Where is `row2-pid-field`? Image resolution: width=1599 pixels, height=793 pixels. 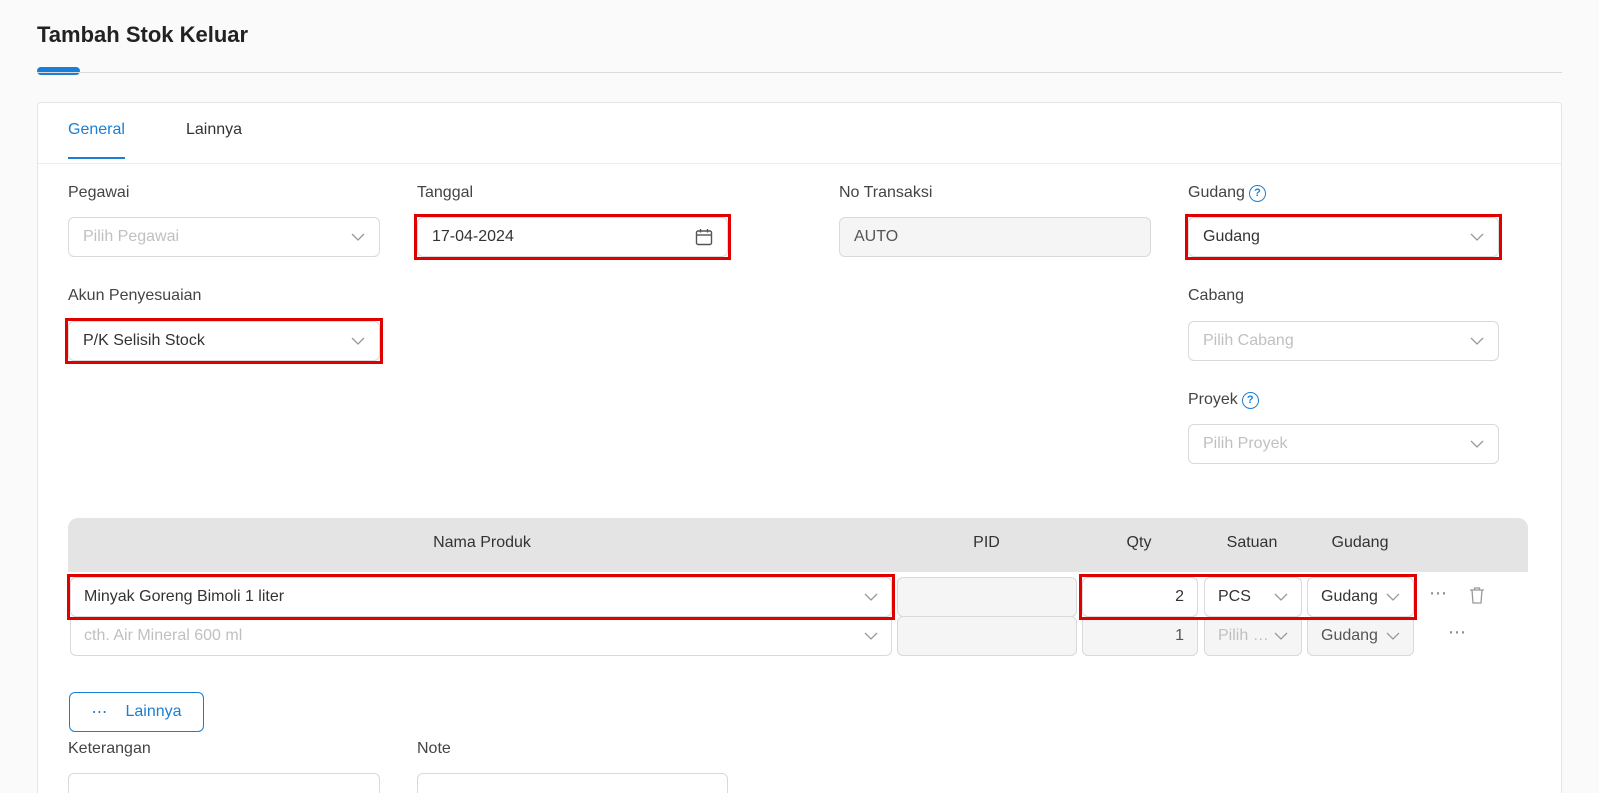 row2-pid-field is located at coordinates (987, 636).